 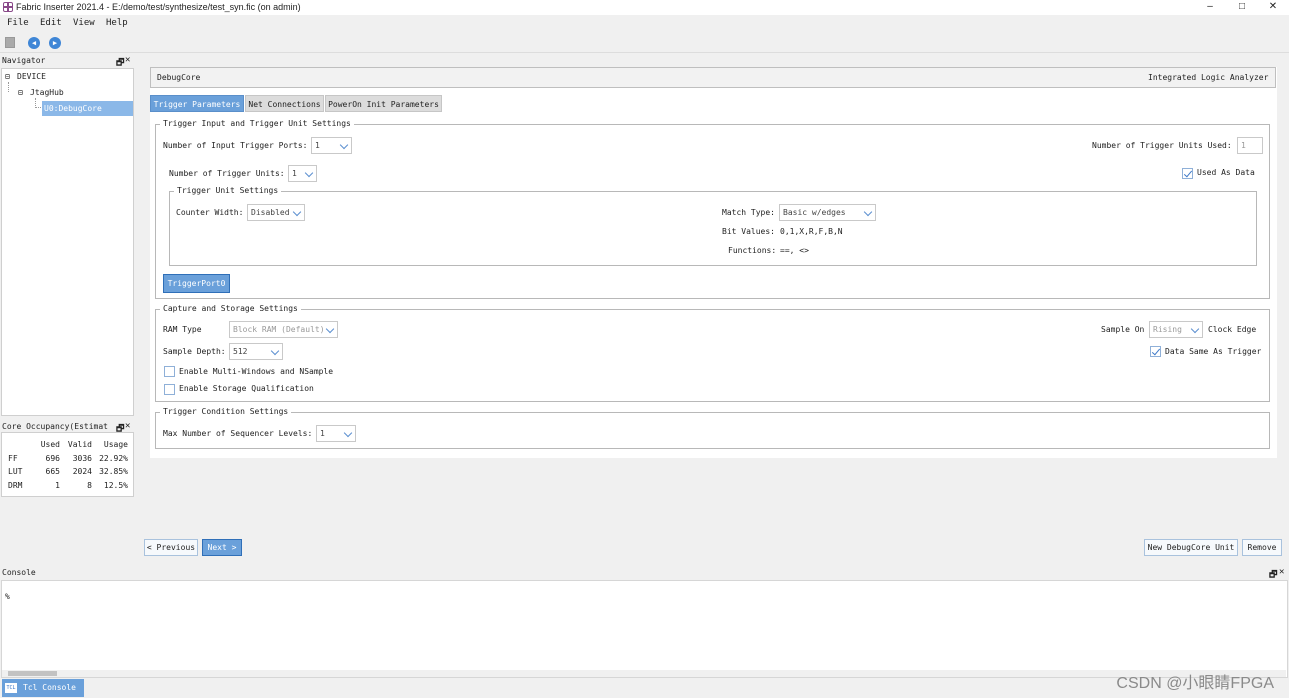 I want to click on num-units-label: Number of Trigger Units:, so click(x=227, y=173).